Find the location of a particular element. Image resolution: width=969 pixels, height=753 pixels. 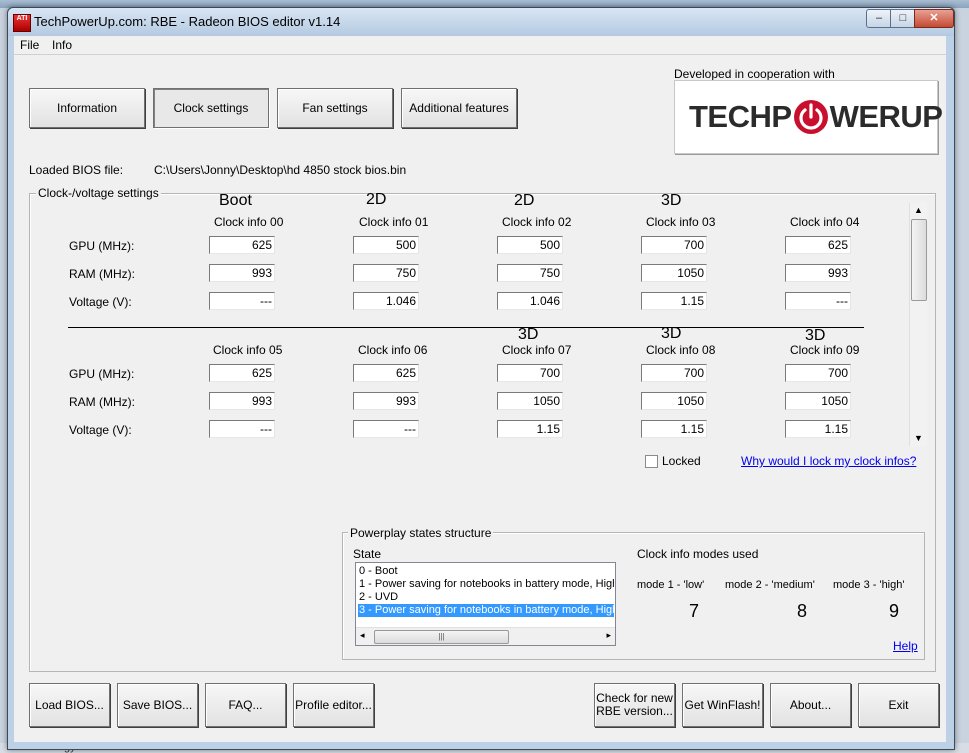

minimize-button: – is located at coordinates (879, 18).